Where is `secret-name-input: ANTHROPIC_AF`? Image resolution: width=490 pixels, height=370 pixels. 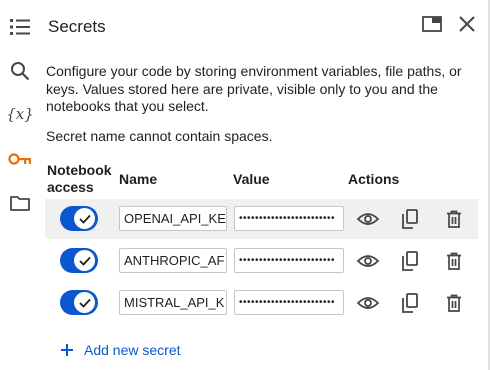 secret-name-input: ANTHROPIC_AF is located at coordinates (173, 260).